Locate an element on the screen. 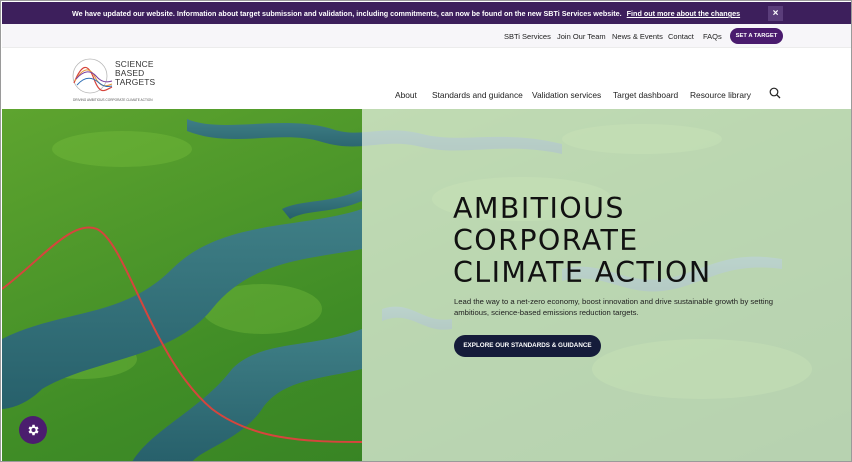  hero-title: AMBITIOUS CORPORATE CLIMATE ACTION is located at coordinates (603, 241).